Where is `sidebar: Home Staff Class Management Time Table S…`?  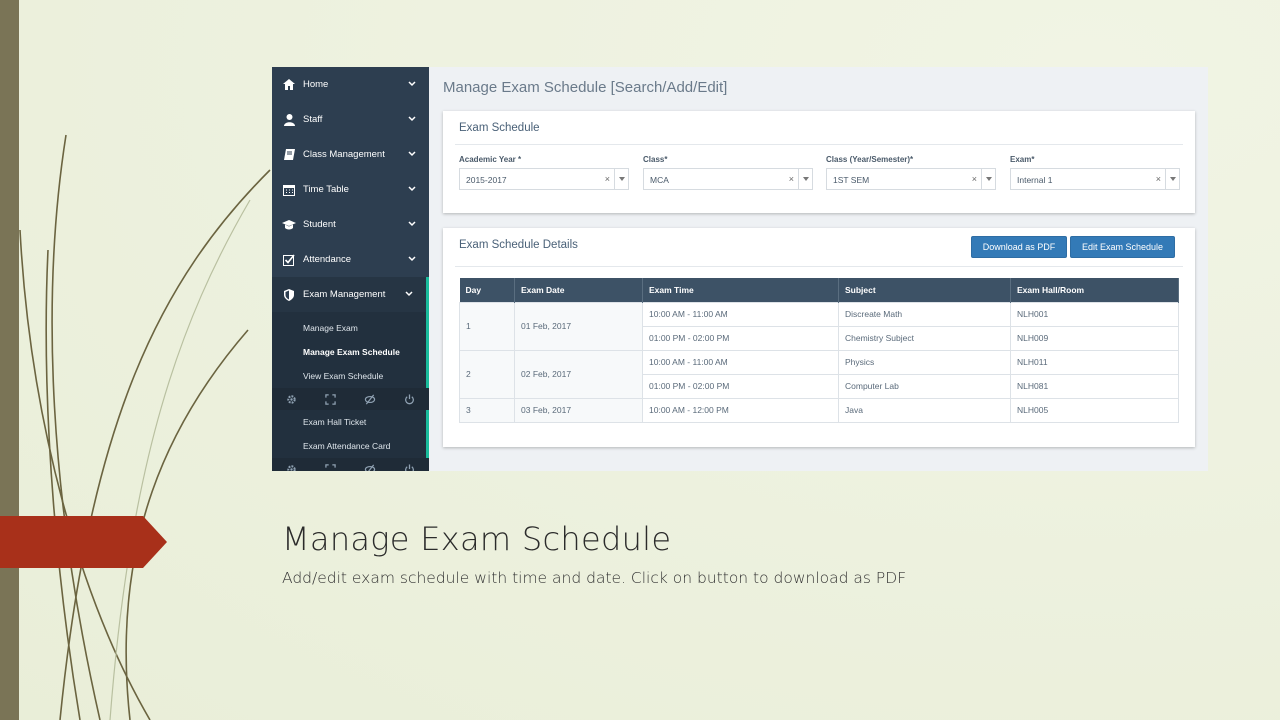 sidebar: Home Staff Class Management Time Table S… is located at coordinates (350, 269).